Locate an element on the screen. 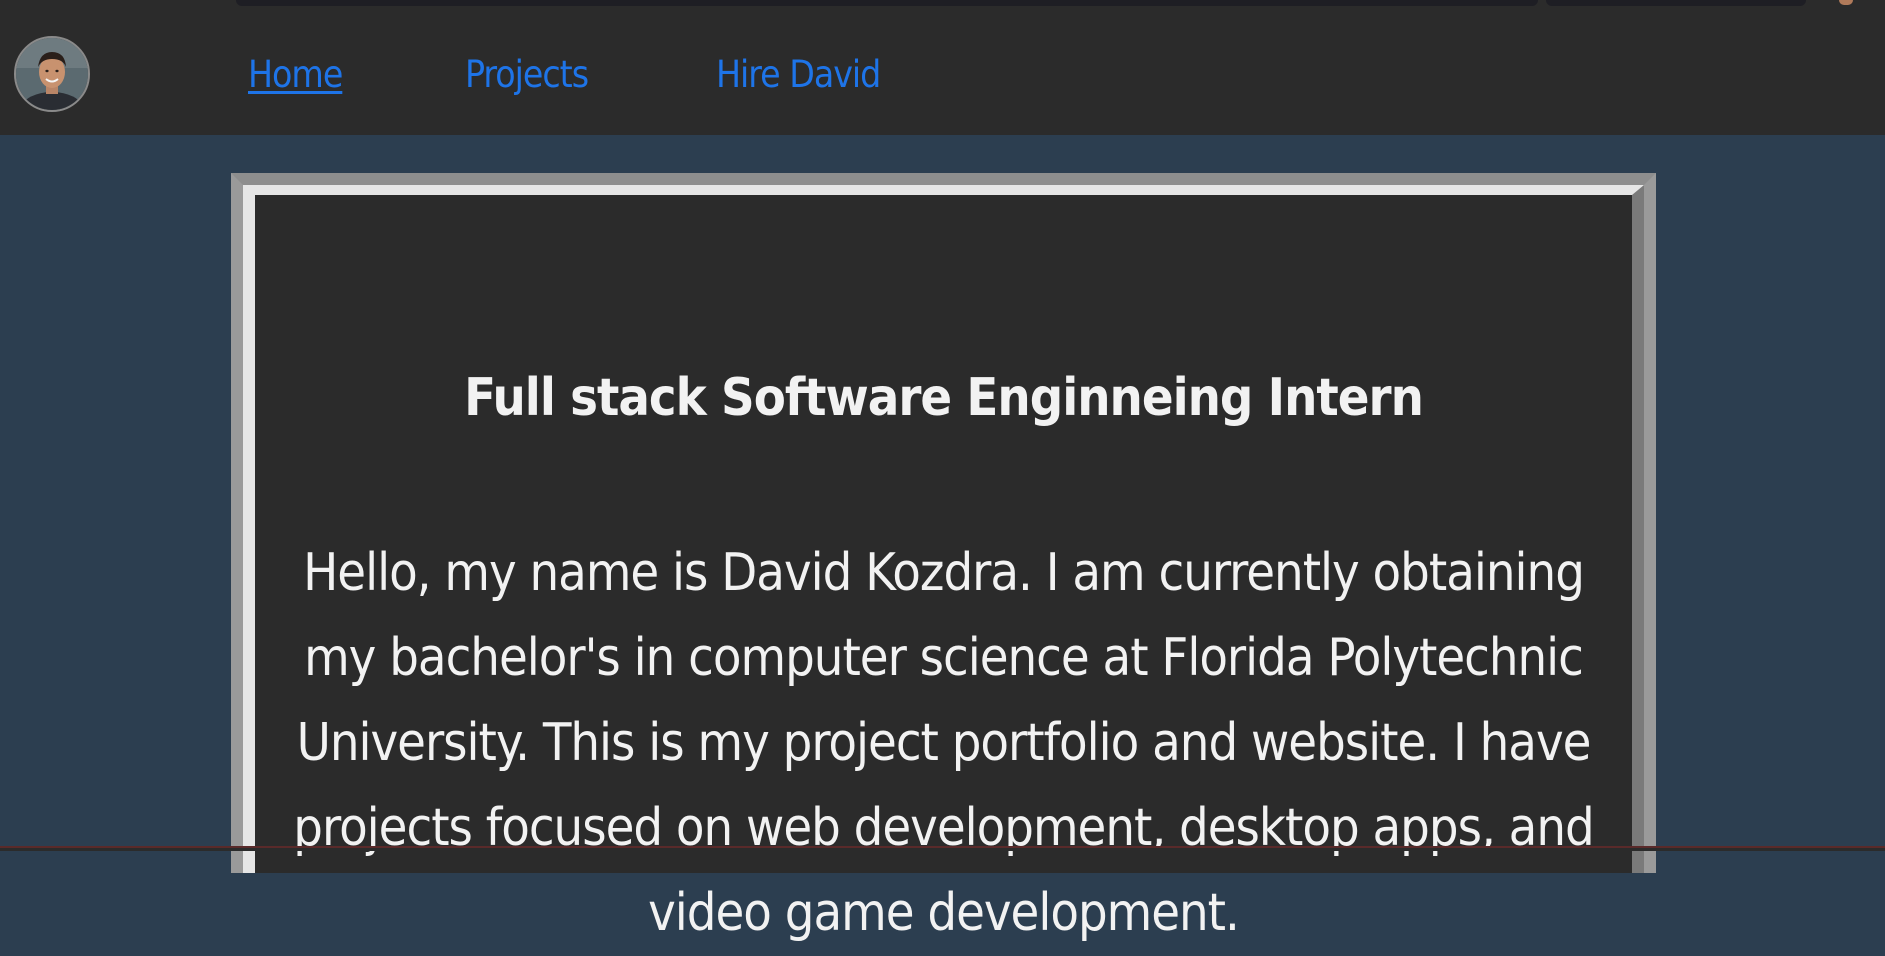  avatar is located at coordinates (52, 74).